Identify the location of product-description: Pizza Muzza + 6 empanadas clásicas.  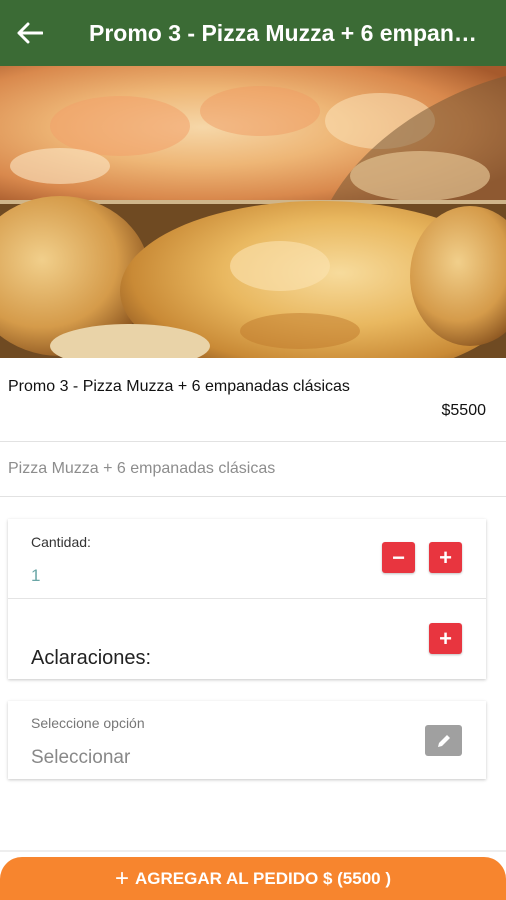
(142, 468).